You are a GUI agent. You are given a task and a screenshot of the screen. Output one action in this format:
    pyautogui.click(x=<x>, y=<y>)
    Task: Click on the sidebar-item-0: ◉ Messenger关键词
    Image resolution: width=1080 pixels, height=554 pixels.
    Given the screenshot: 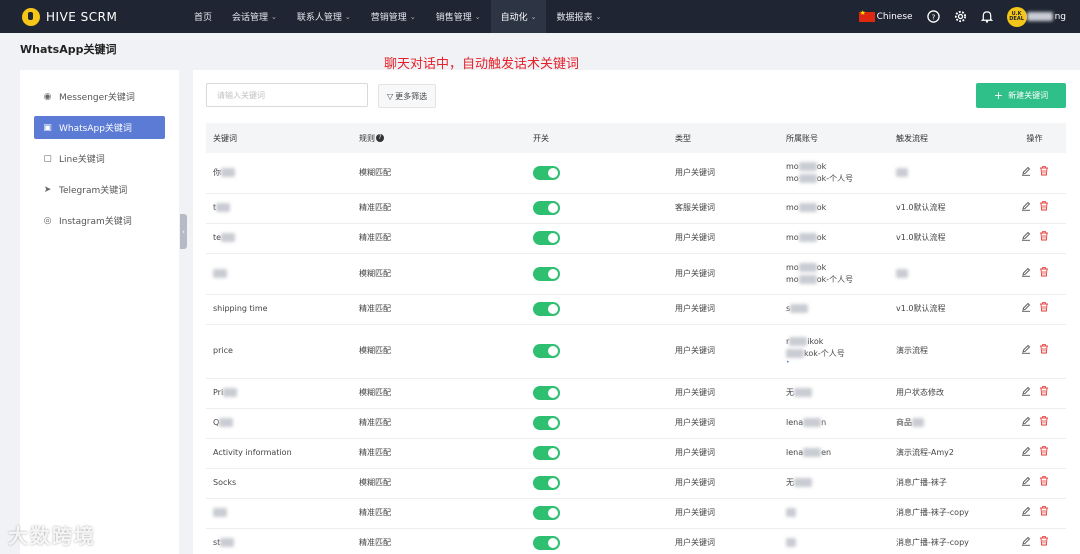 What is the action you would take?
    pyautogui.click(x=99, y=96)
    